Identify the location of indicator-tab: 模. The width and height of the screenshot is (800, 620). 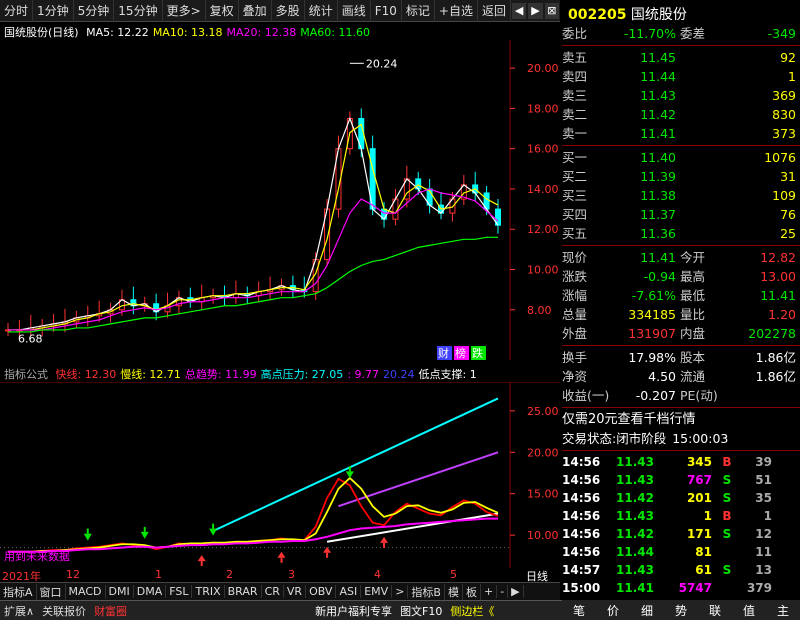
(454, 591).